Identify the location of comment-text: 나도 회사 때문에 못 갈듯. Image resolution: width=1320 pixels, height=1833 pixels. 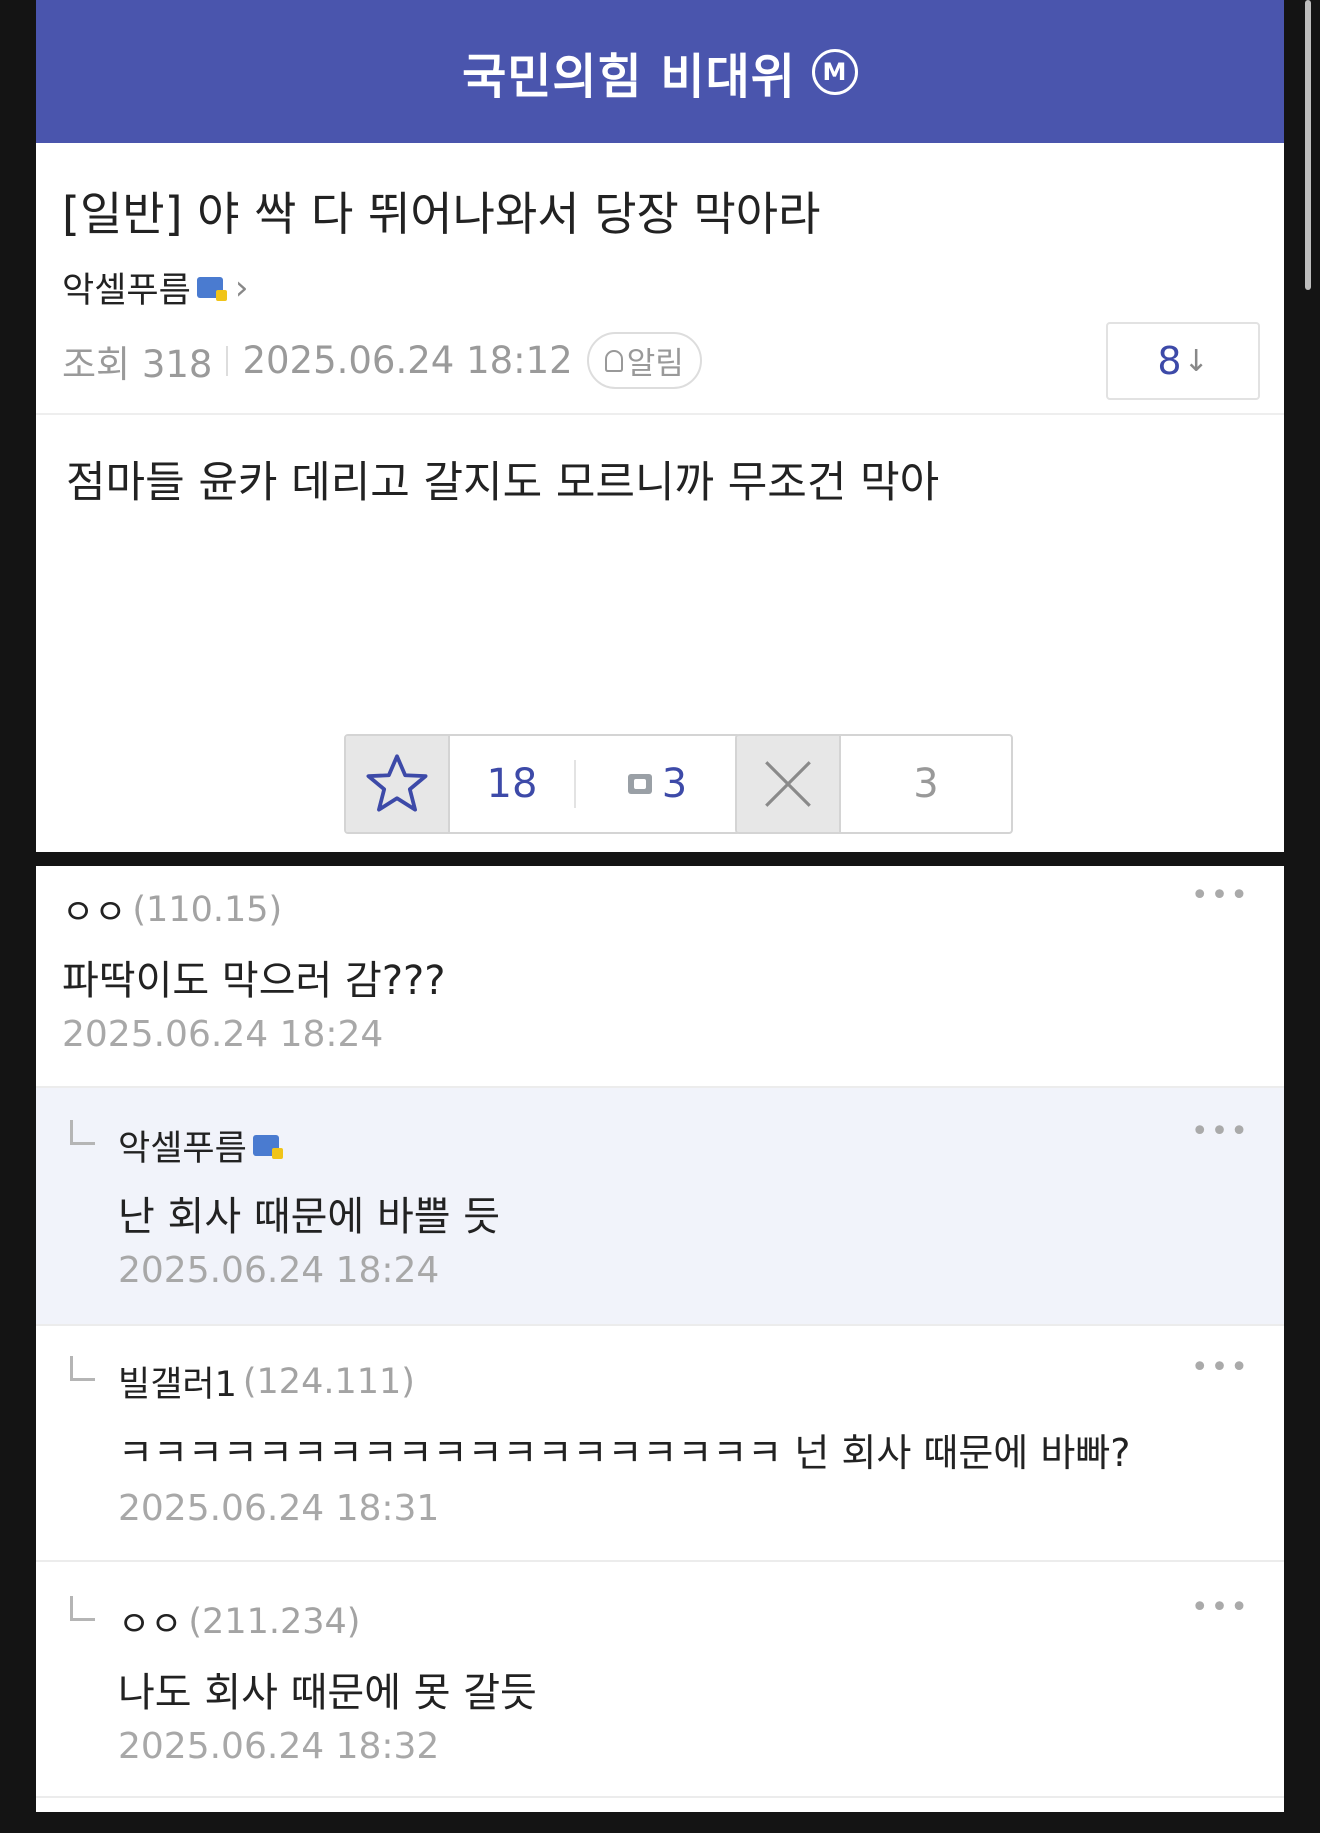
(327, 1693).